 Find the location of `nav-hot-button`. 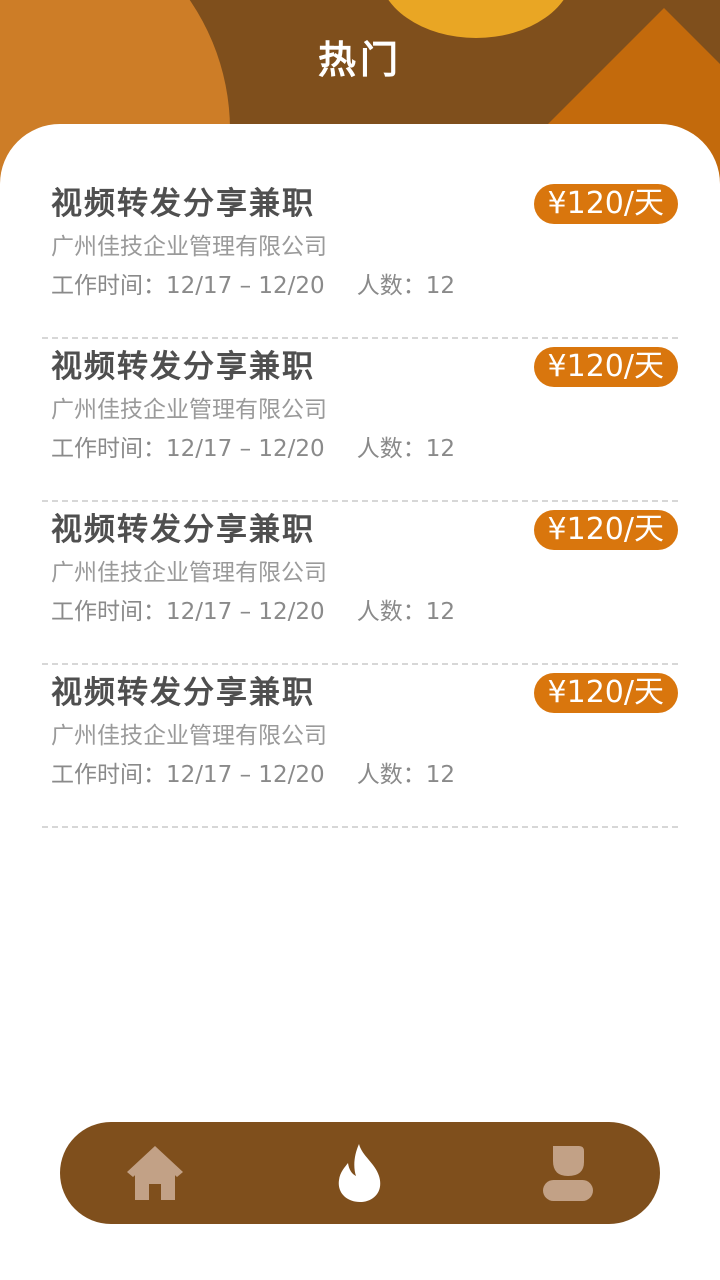

nav-hot-button is located at coordinates (360, 1173).